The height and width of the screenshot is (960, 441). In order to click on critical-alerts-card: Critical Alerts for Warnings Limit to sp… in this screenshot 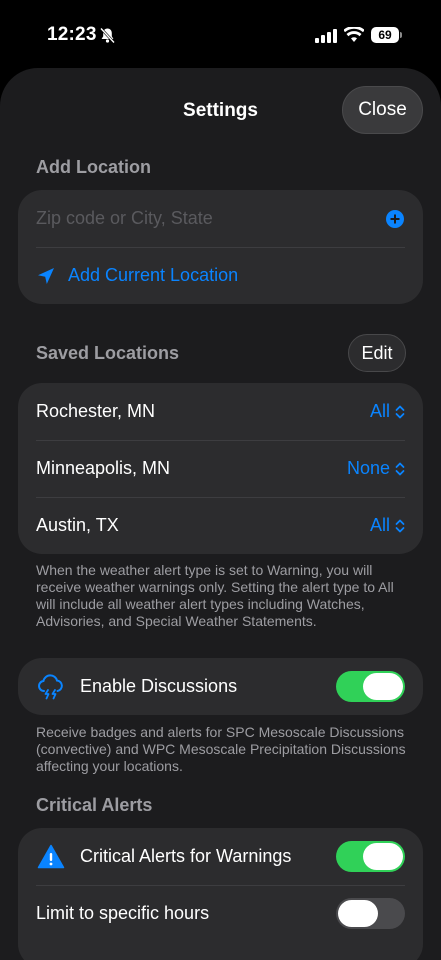, I will do `click(220, 894)`.